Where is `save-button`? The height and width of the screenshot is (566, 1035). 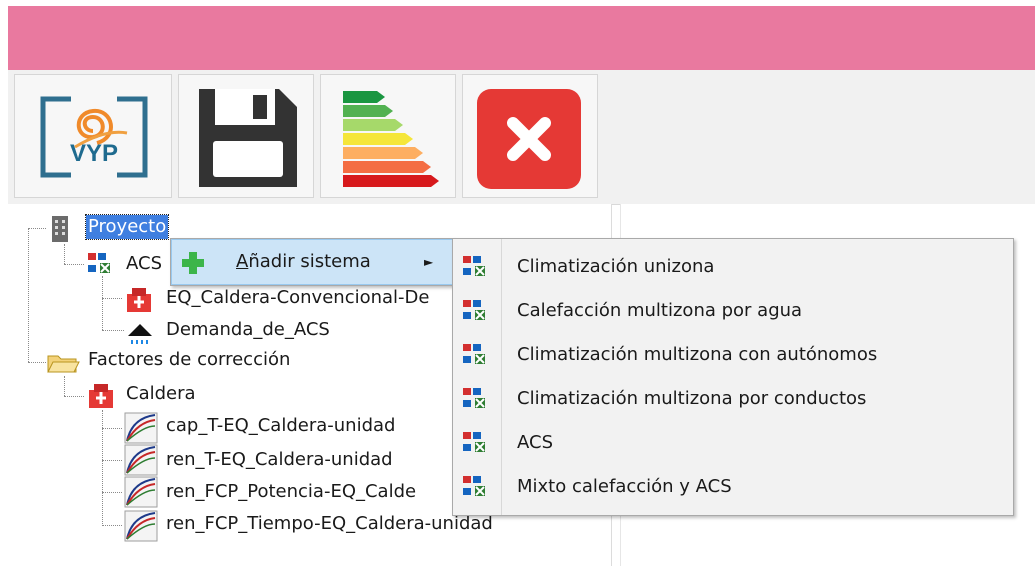 save-button is located at coordinates (246, 136).